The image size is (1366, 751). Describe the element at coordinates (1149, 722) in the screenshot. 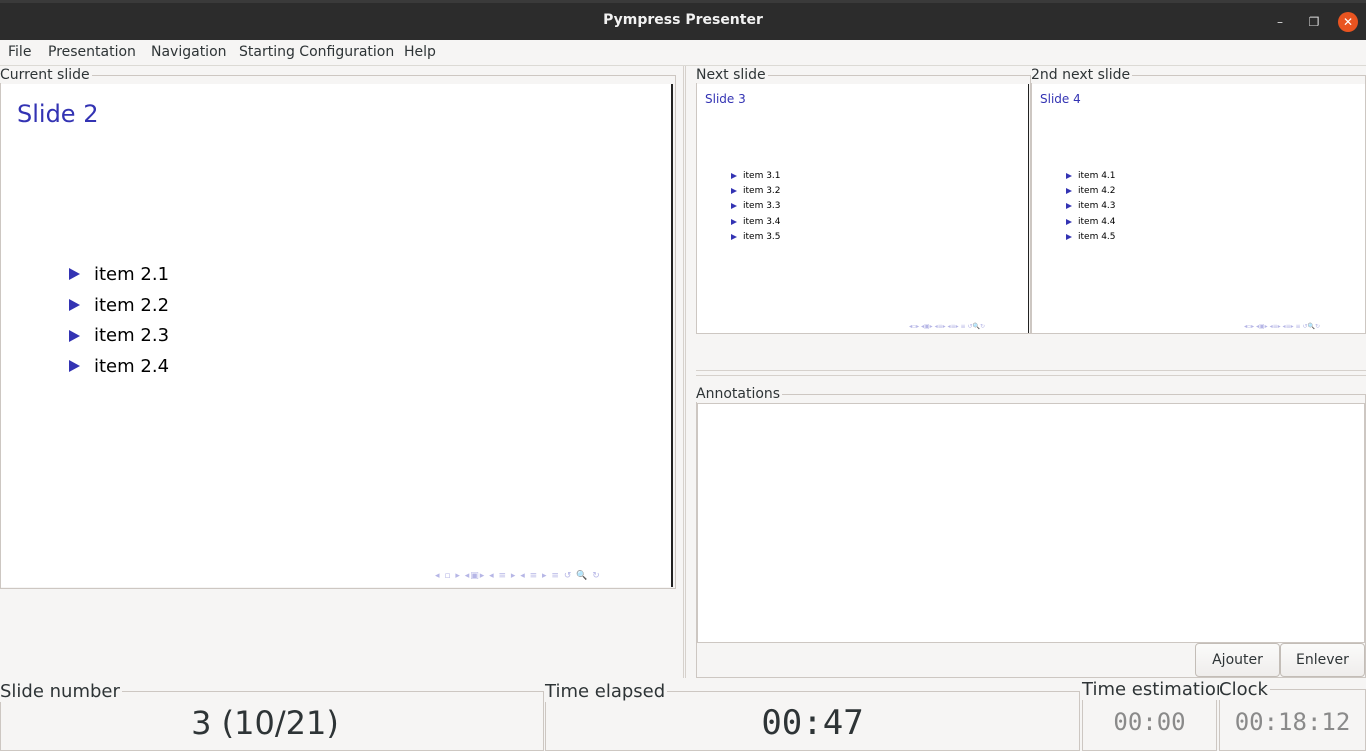

I see `time-estimation-value: 00:00` at that location.